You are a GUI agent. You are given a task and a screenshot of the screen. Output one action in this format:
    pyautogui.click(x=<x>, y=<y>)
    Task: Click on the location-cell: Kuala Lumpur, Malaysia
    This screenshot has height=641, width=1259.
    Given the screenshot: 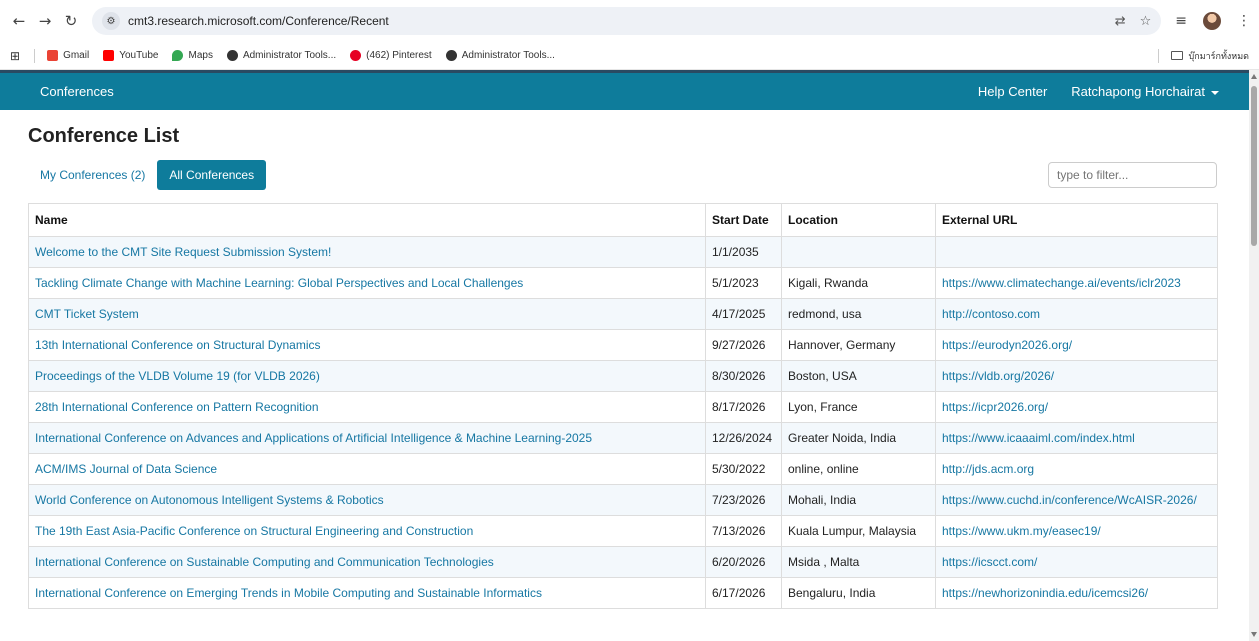 What is the action you would take?
    pyautogui.click(x=858, y=531)
    